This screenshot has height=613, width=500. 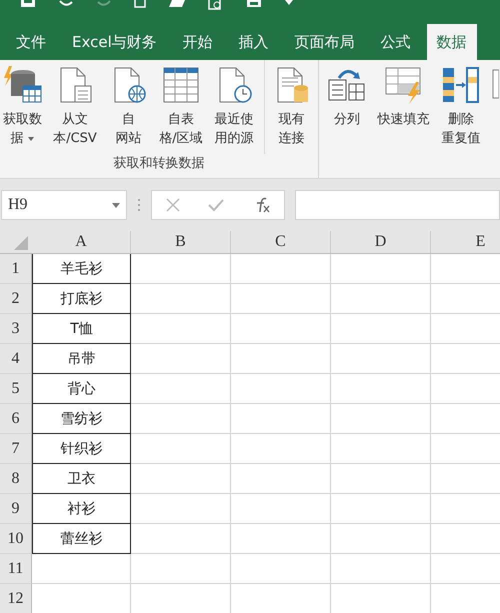 What do you see at coordinates (395, 42) in the screenshot?
I see `ribbon-tab: 公式` at bounding box center [395, 42].